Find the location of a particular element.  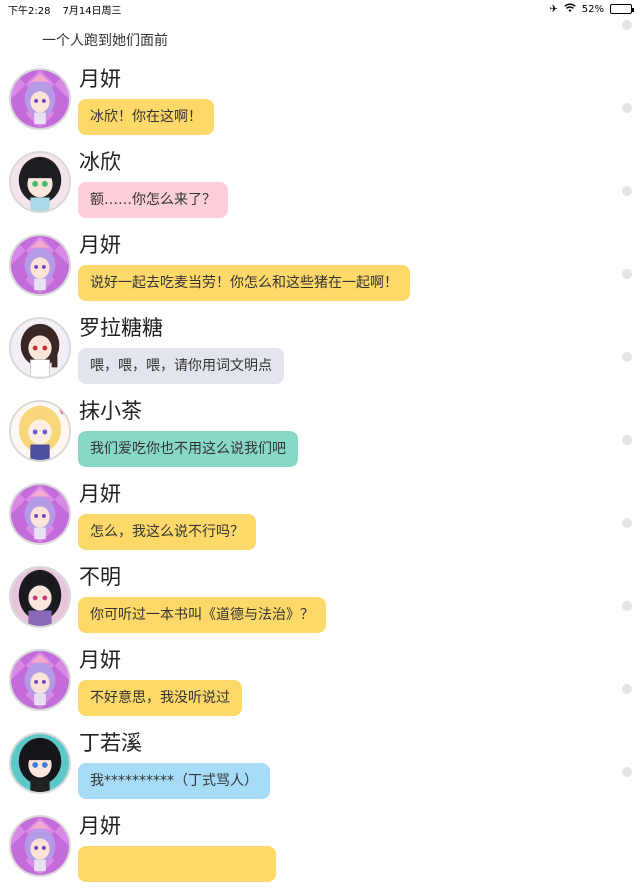

battery-icon is located at coordinates (622, 9).